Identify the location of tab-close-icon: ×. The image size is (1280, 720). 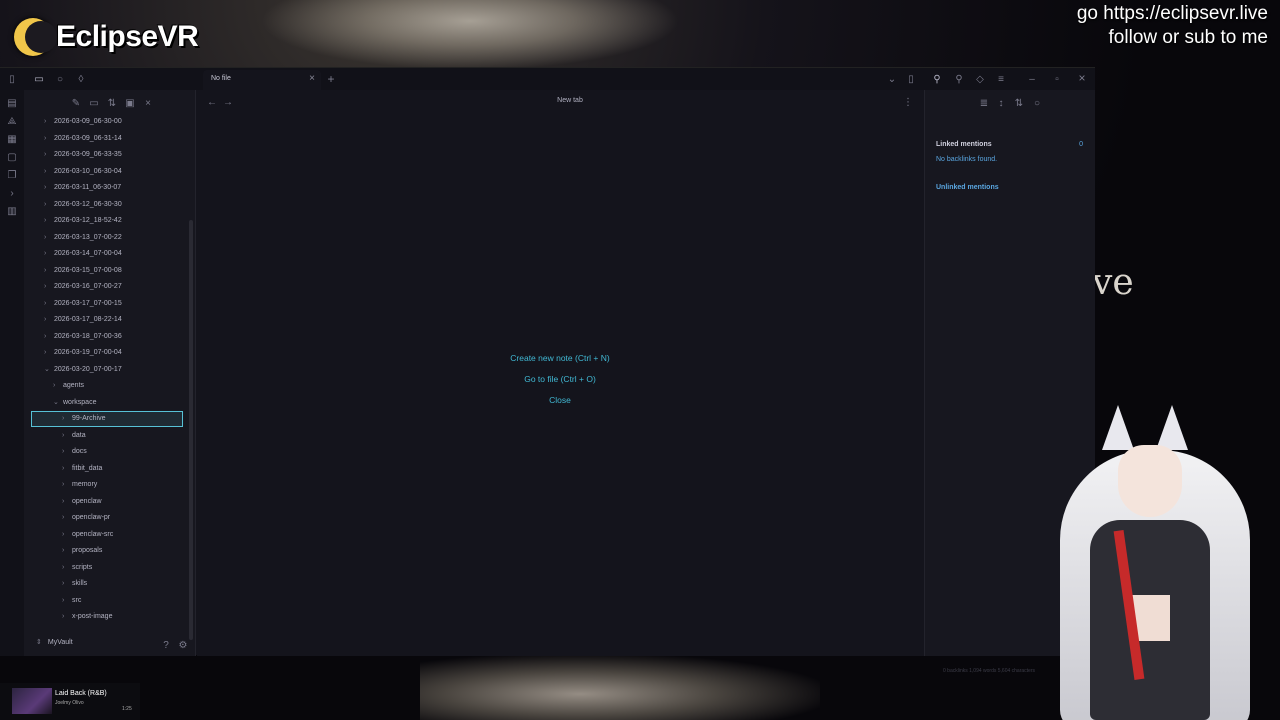
(312, 78).